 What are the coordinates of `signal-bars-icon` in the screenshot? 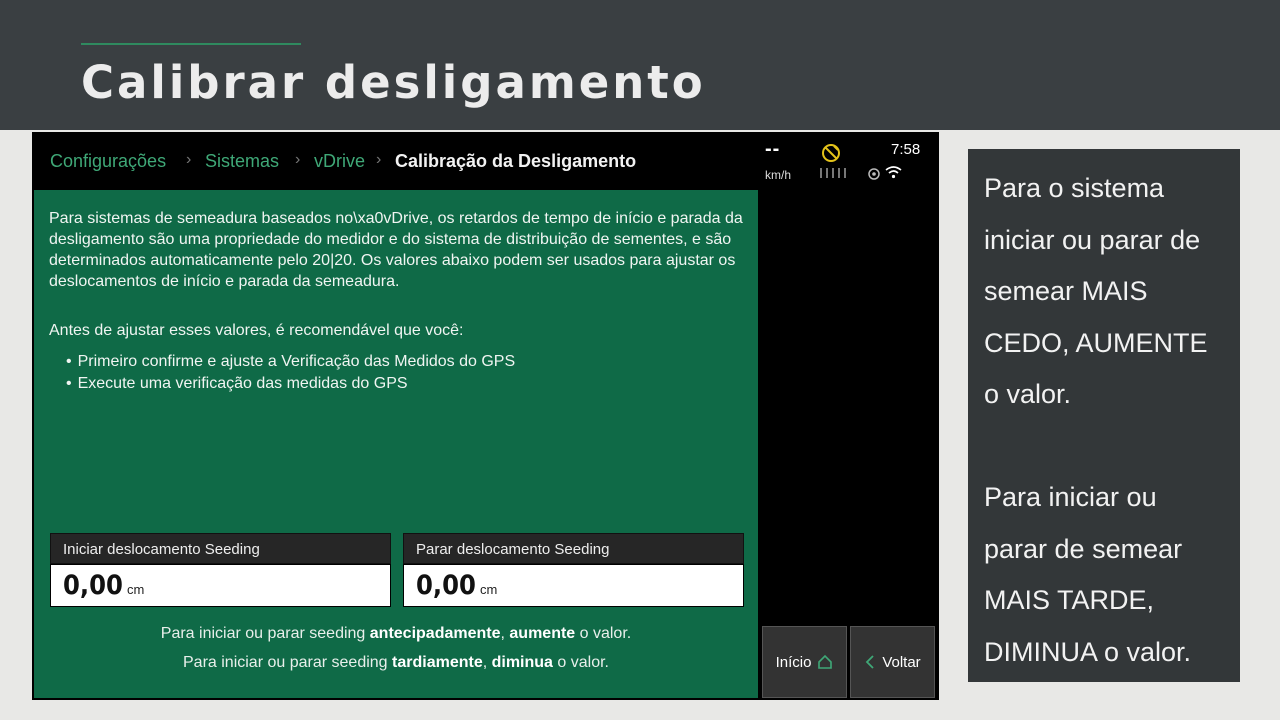 It's located at (833, 173).